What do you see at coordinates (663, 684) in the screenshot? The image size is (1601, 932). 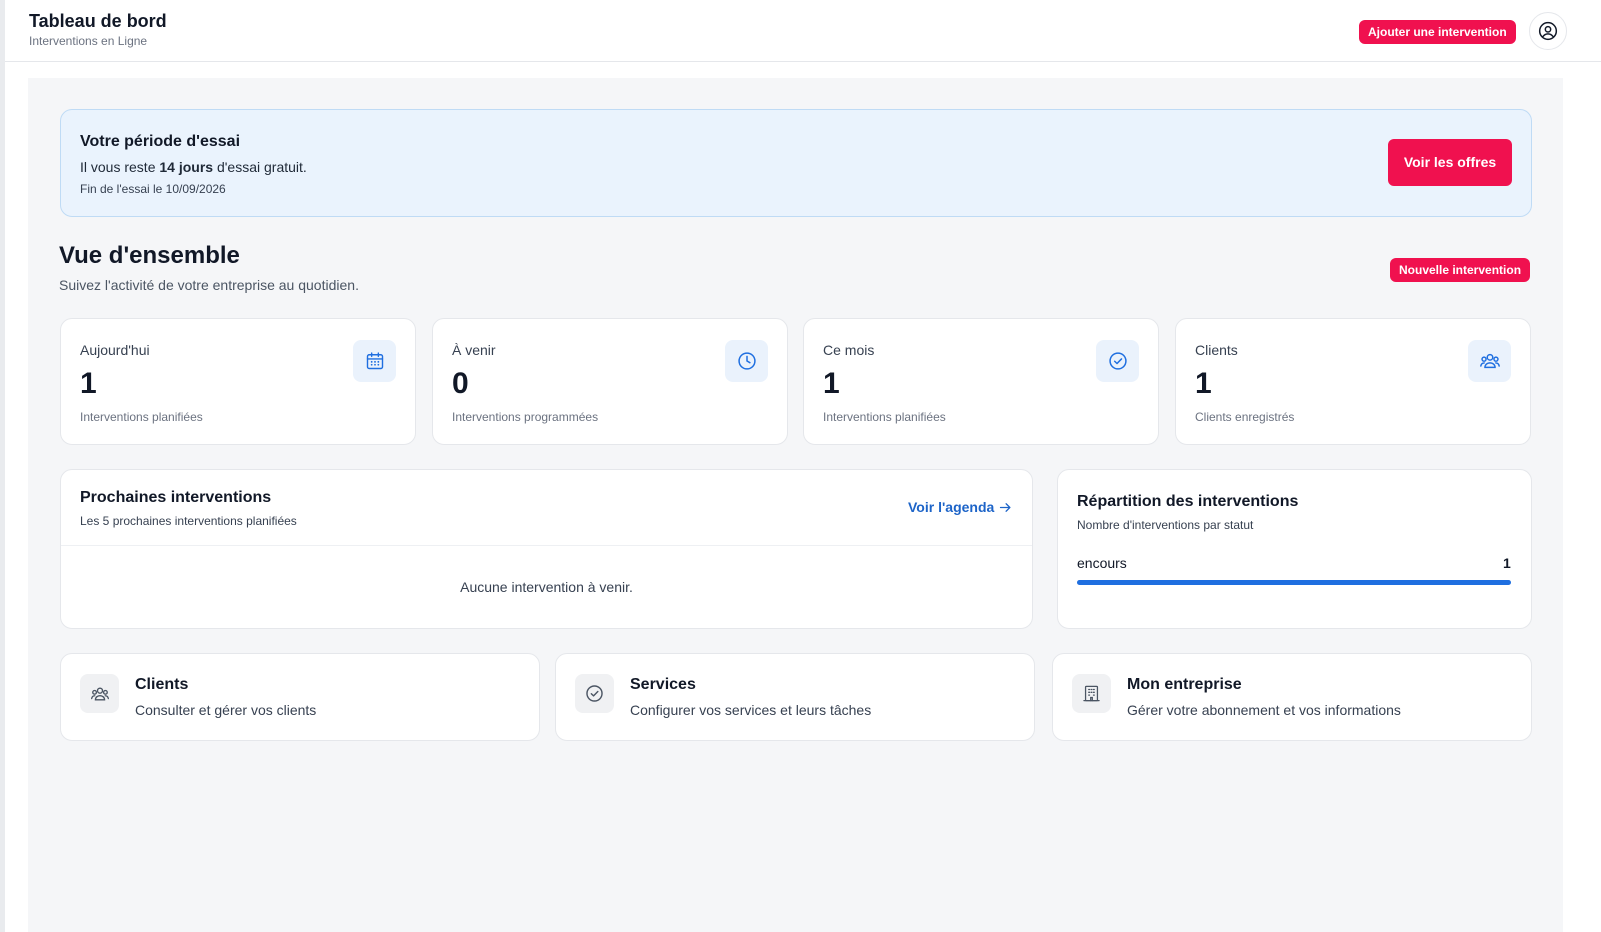 I see `shortcut-title: Services` at bounding box center [663, 684].